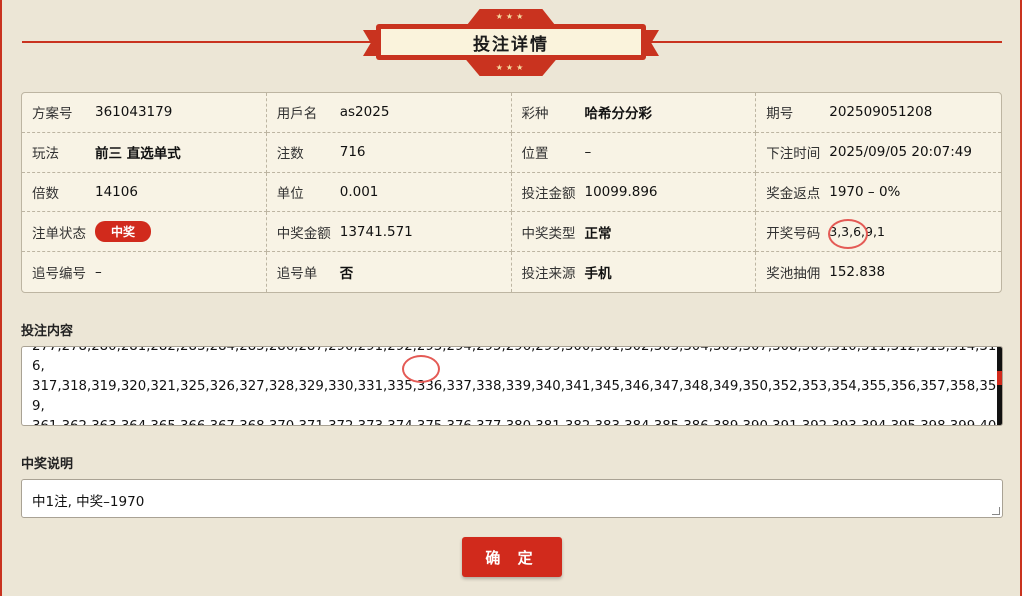  I want to click on info-label: 玩法, so click(45, 154).